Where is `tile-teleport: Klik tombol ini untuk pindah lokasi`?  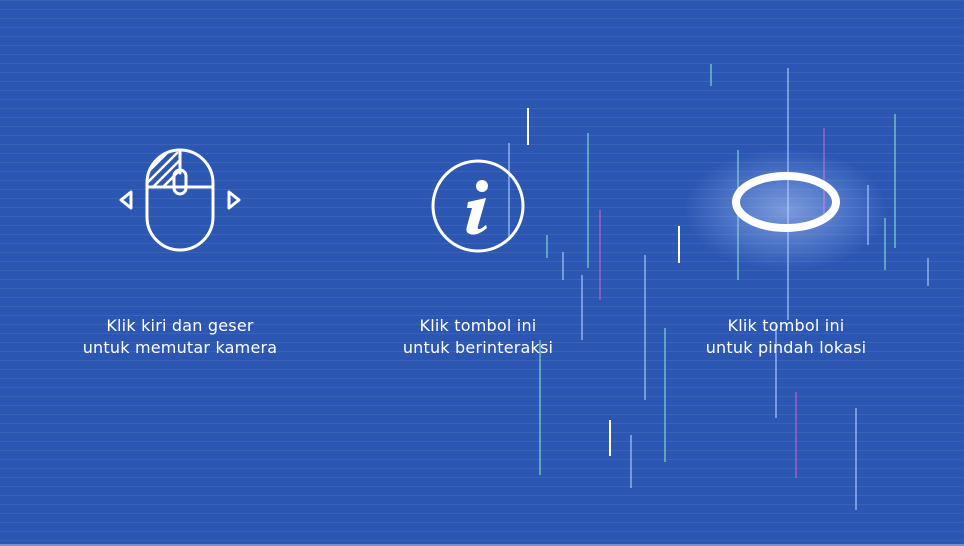
tile-teleport: Klik tombol ini untuk pindah lokasi is located at coordinates (786, 250).